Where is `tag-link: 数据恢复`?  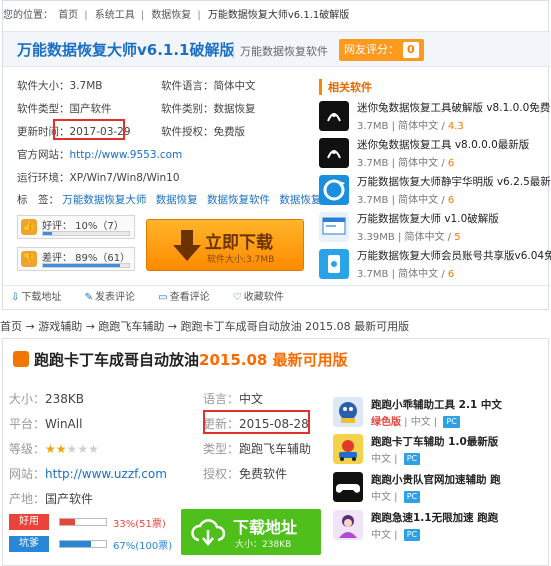 tag-link: 数据恢复 is located at coordinates (177, 200).